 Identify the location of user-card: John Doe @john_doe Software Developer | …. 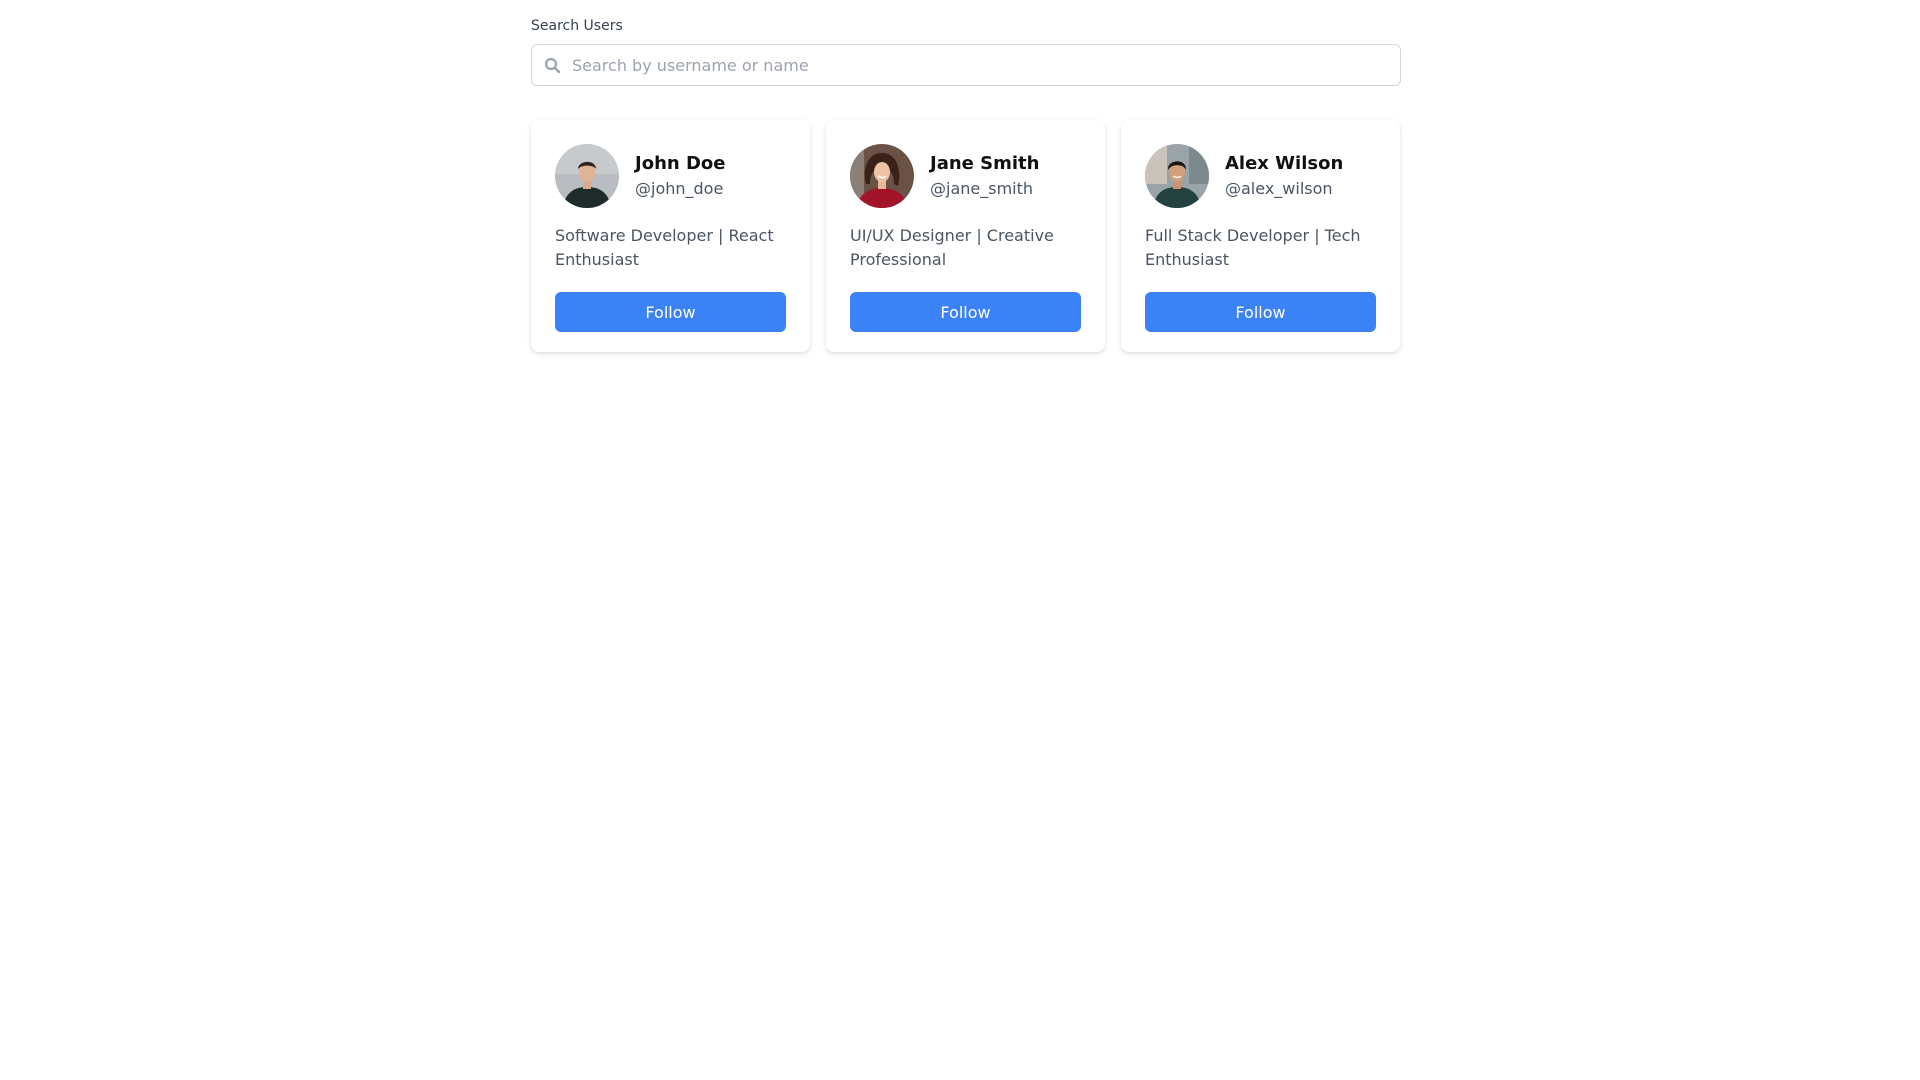
(670, 236).